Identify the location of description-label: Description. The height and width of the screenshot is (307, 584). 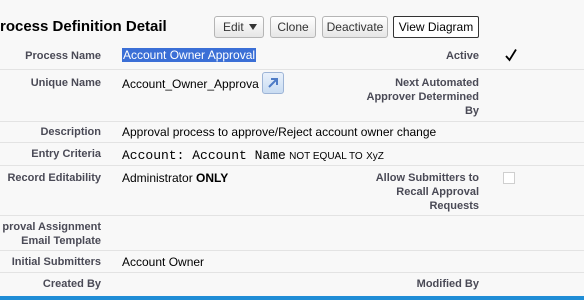
(70, 132).